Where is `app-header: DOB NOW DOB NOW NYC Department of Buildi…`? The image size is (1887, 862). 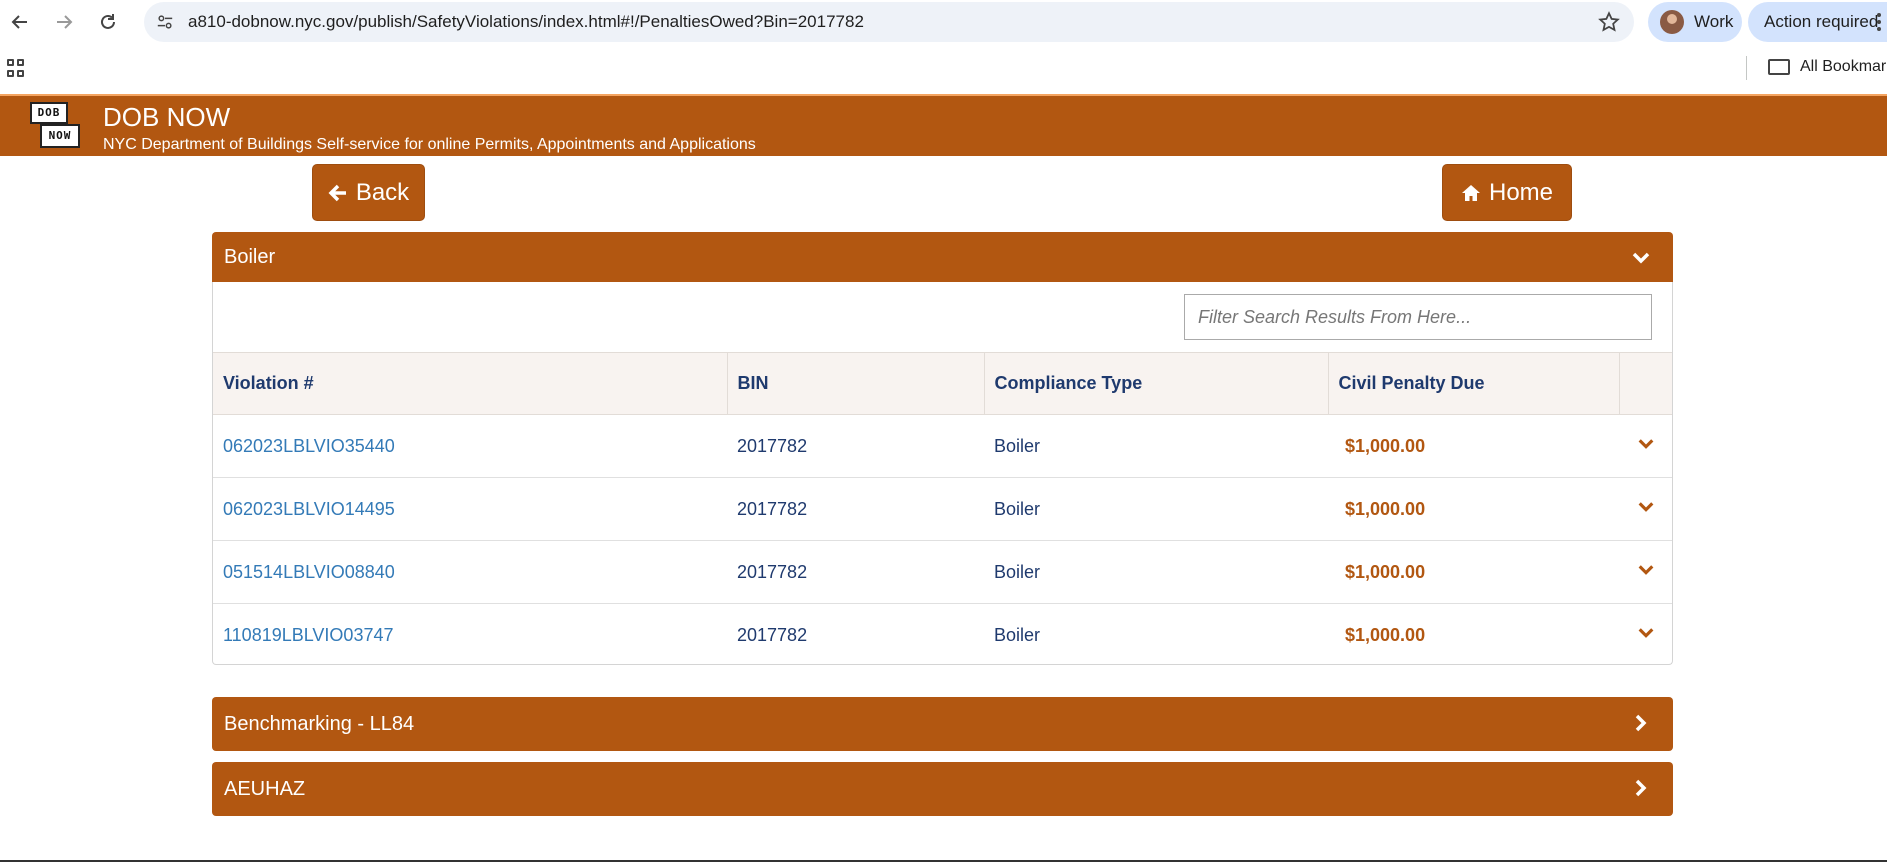
app-header: DOB NOW DOB NOW NYC Department of Buildi… is located at coordinates (943, 125).